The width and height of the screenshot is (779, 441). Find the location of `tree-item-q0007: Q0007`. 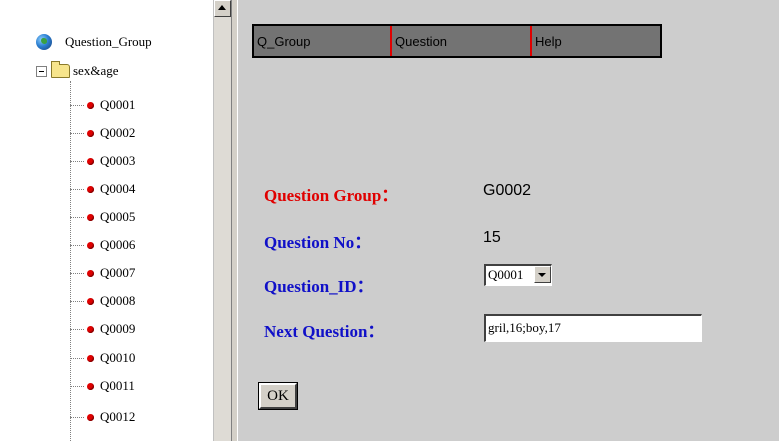

tree-item-q0007: Q0007 is located at coordinates (102, 273).